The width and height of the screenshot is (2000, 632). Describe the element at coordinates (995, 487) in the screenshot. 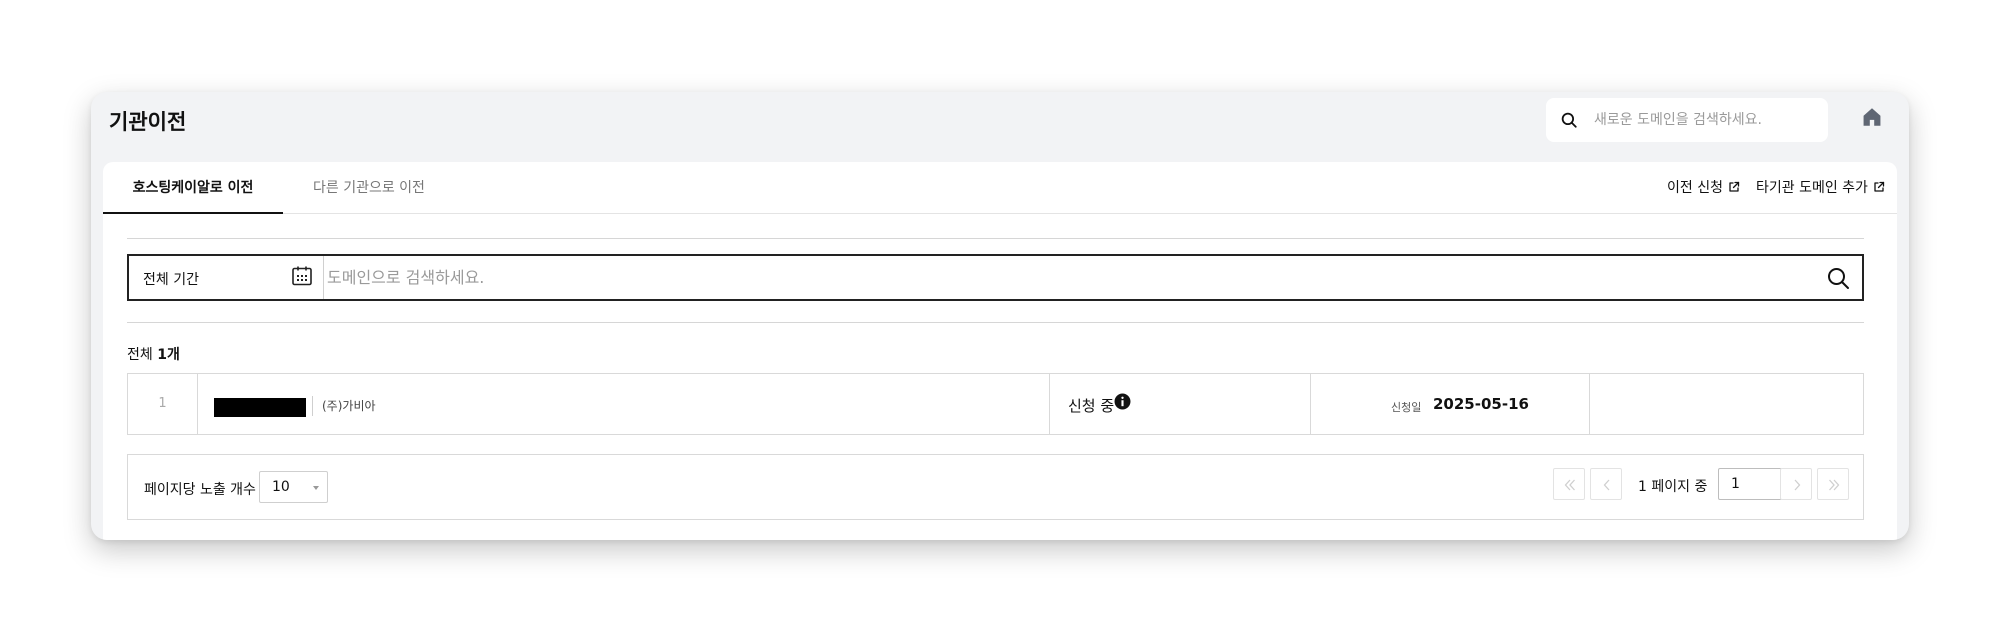

I see `pagination-bar: 페이지당 노출 개수 10 1 페이지 중` at that location.